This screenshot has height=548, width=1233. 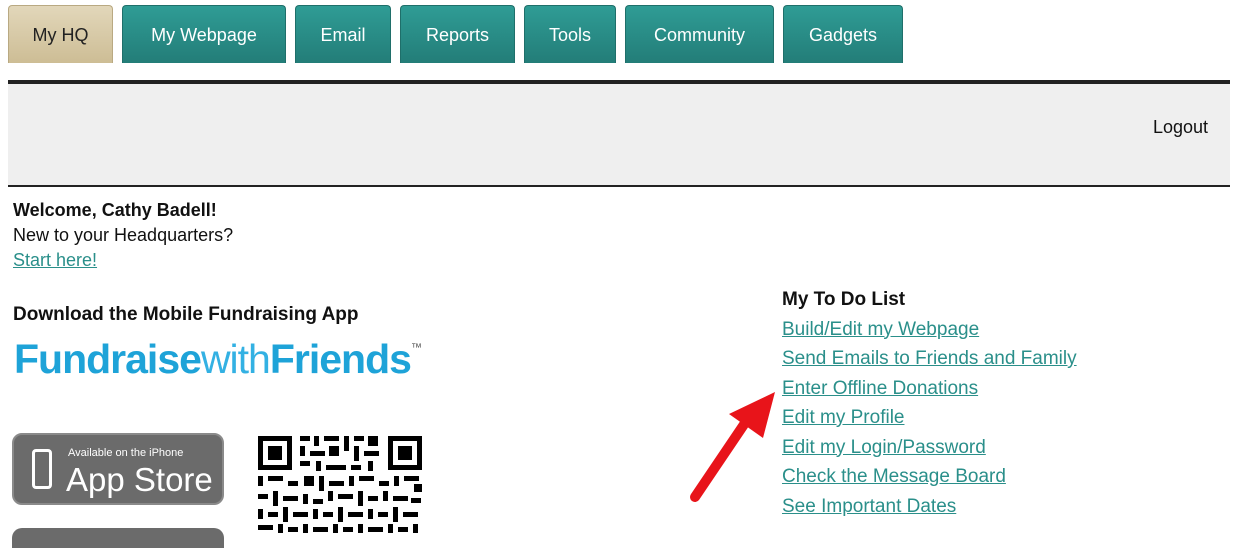 What do you see at coordinates (880, 388) in the screenshot?
I see `todo-enter-offline-donations-link: Enter Offline Donations` at bounding box center [880, 388].